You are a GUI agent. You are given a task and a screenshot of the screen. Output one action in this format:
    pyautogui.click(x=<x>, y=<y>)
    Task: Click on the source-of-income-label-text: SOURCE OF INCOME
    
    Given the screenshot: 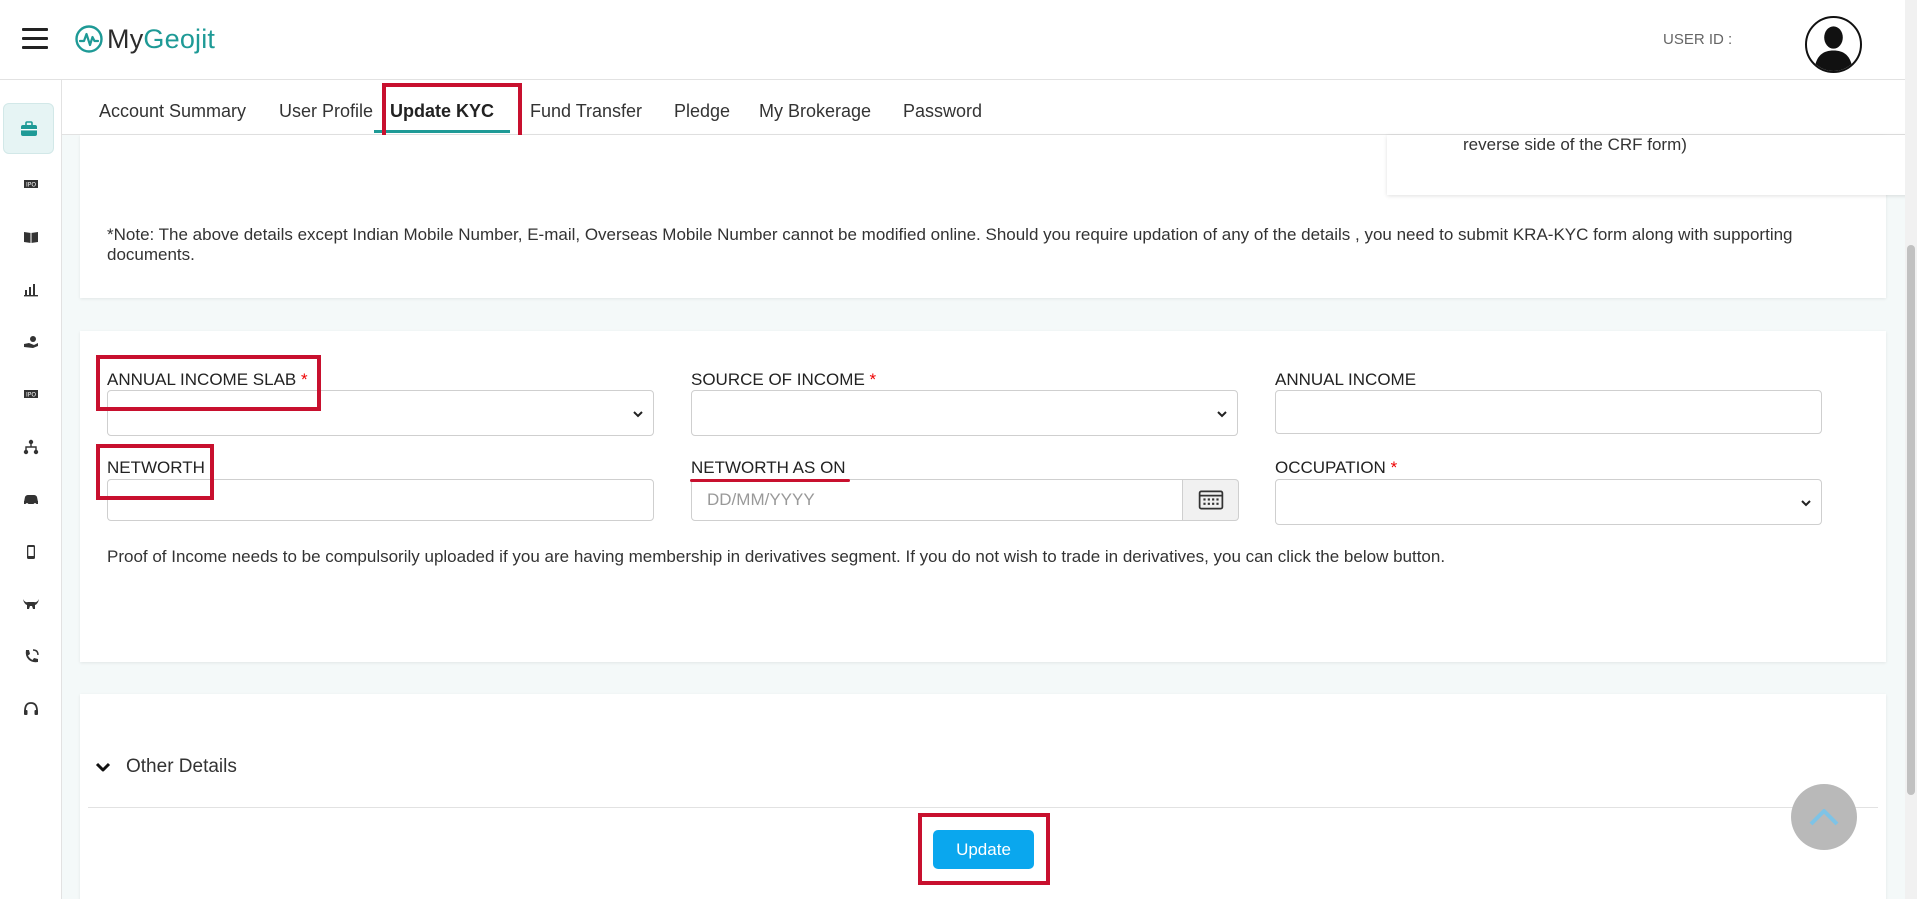 What is the action you would take?
    pyautogui.click(x=778, y=379)
    